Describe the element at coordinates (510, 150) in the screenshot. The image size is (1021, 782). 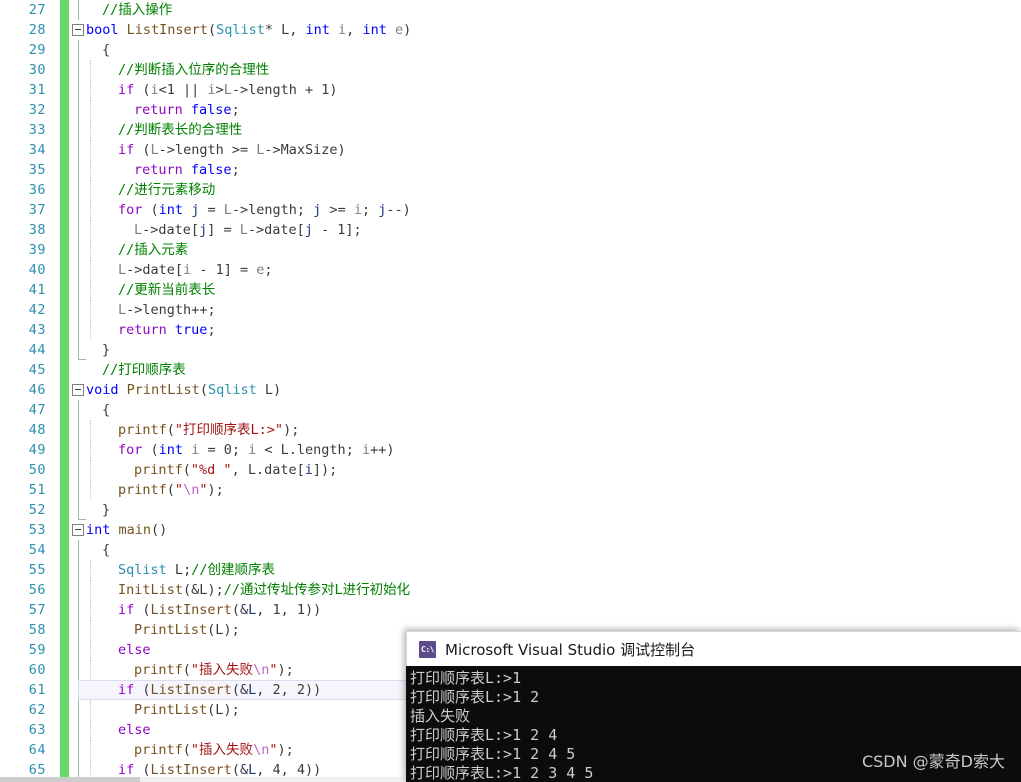
I see `code-line: 34 if (L->length >= L->MaxSize)` at that location.